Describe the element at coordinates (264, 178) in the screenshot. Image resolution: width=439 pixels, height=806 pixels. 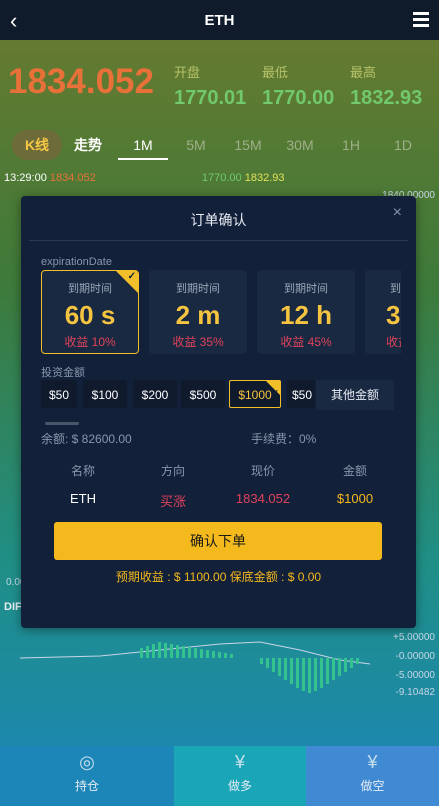
I see `ticker-high: 1832.93` at that location.